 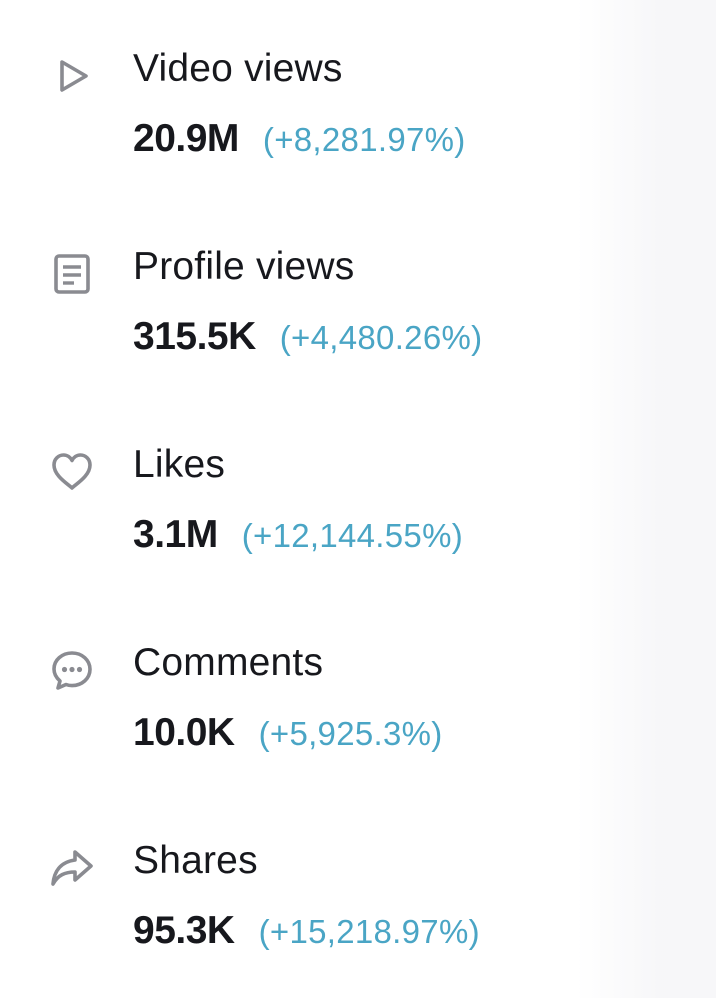 I want to click on metric-value-row: 10.0K (+5,925.3%), so click(x=288, y=739).